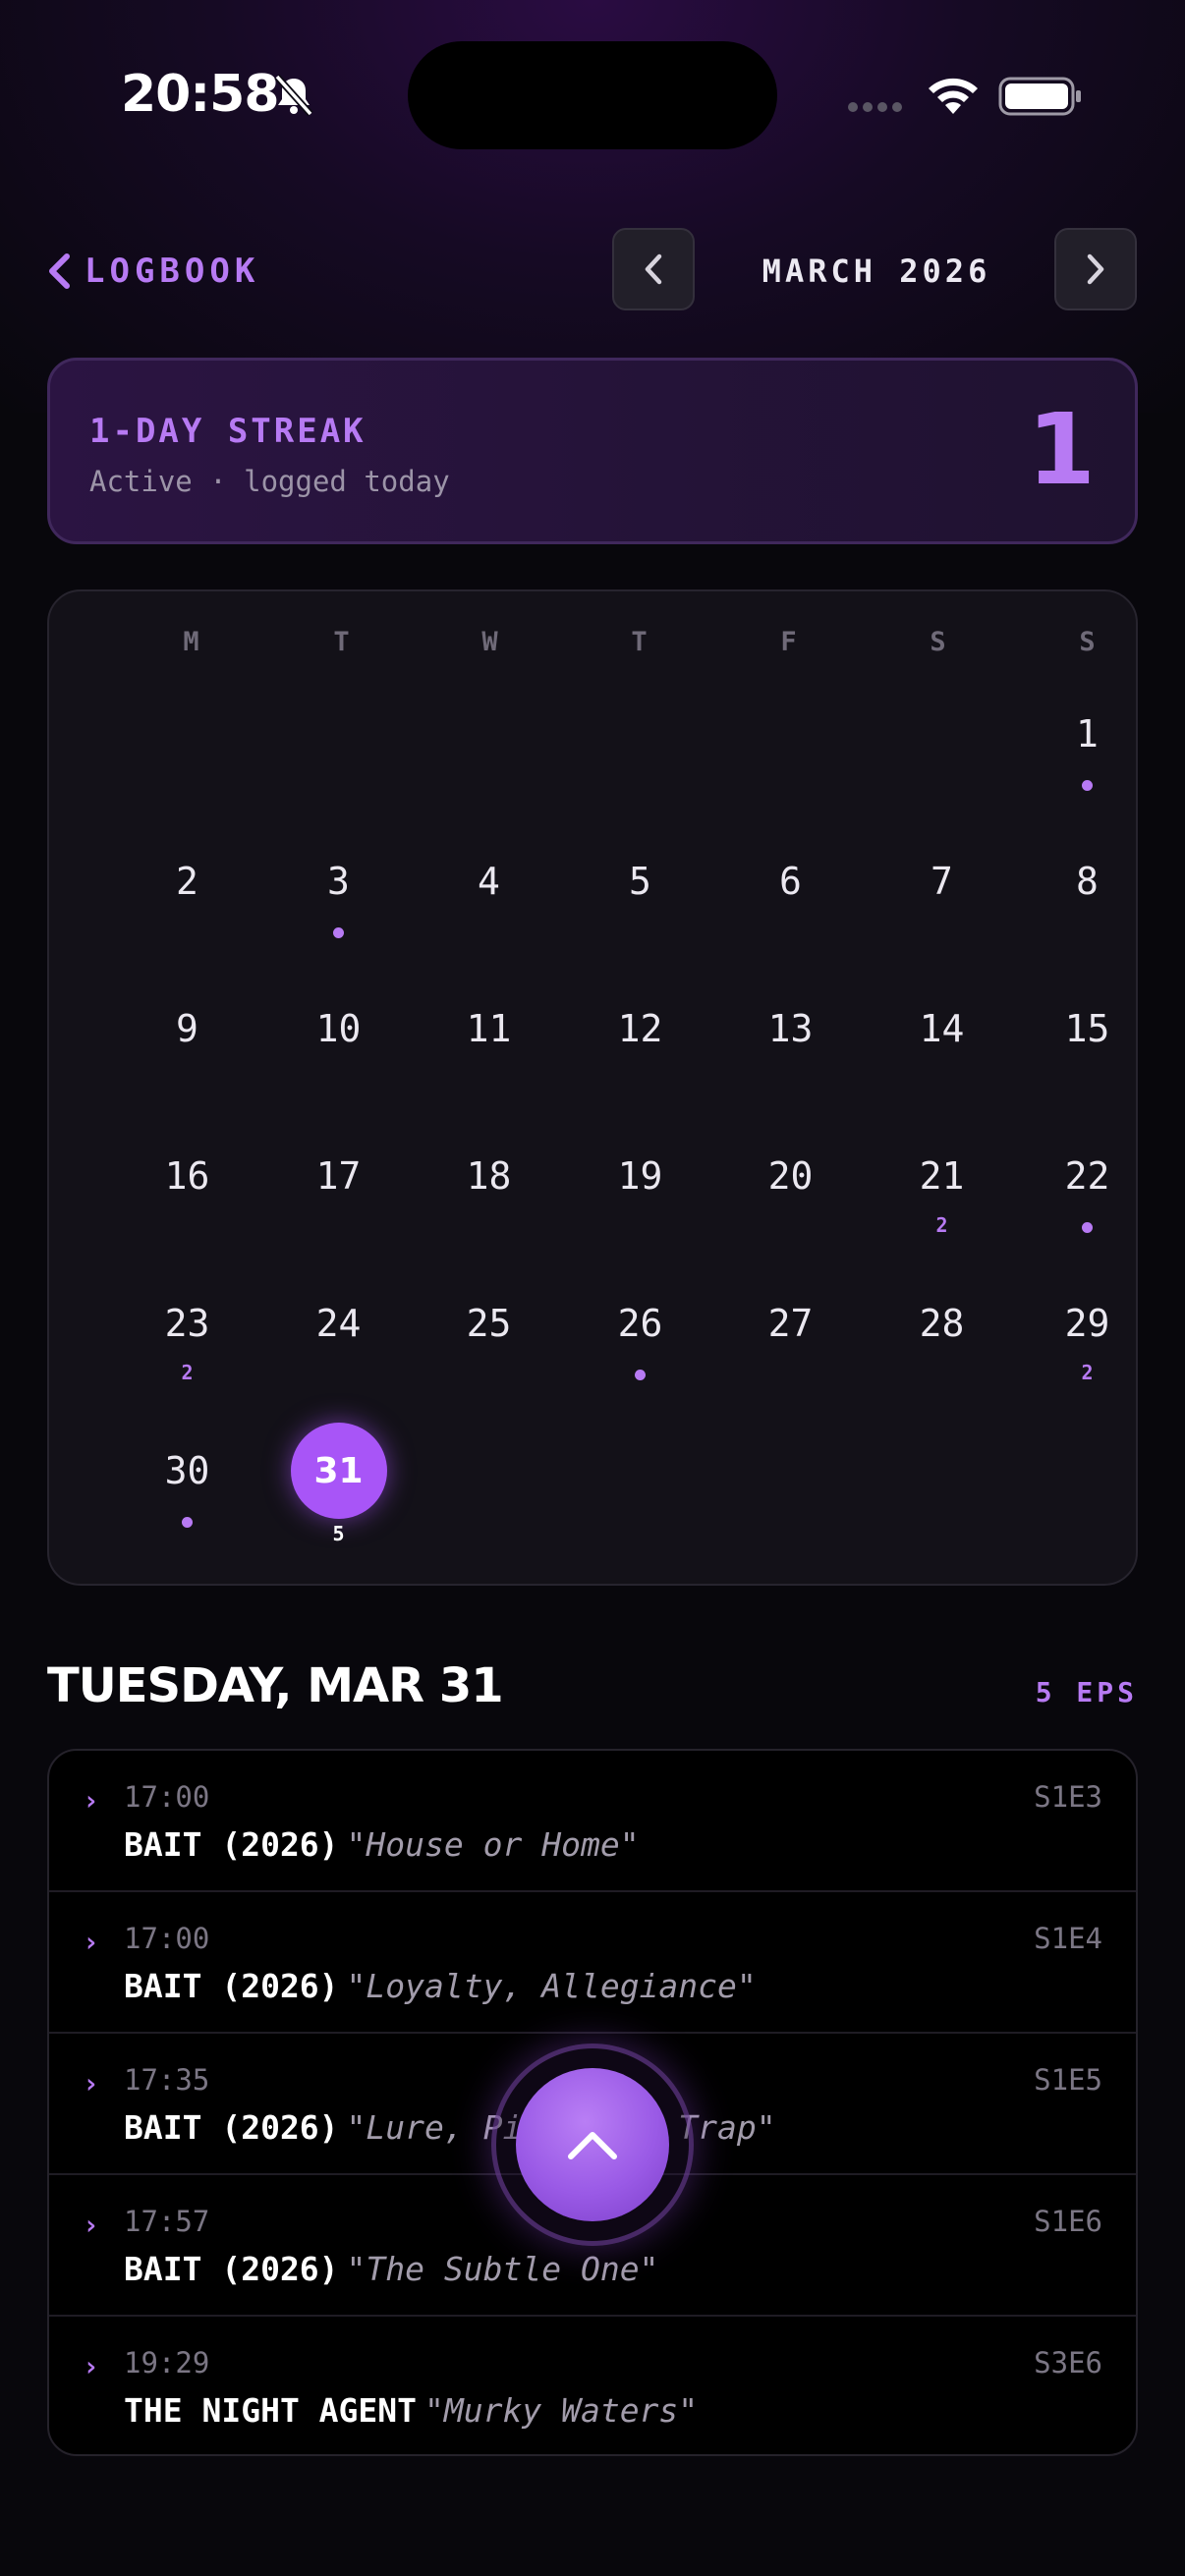 The width and height of the screenshot is (1185, 2576). I want to click on calendar-day-19: 19, so click(640, 1176).